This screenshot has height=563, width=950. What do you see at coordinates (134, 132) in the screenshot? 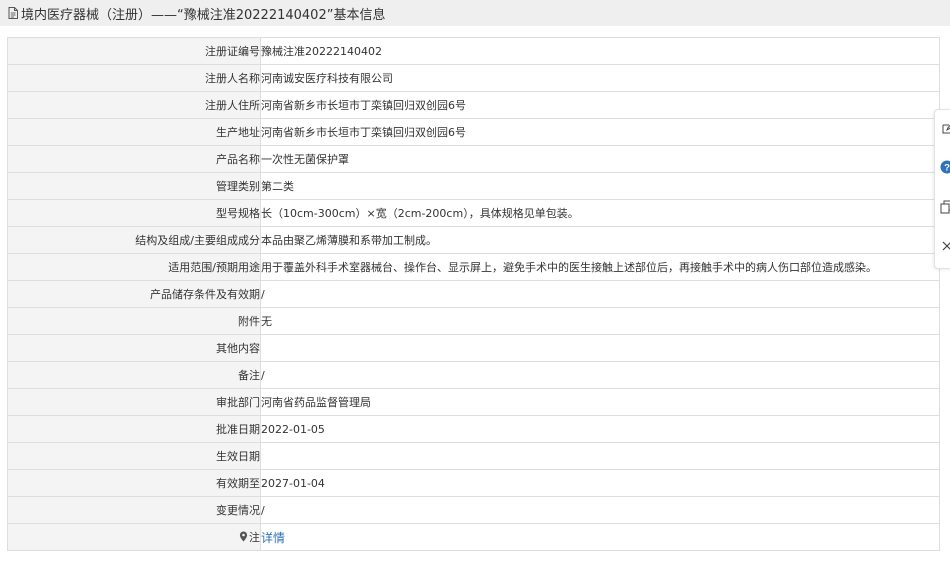
I see `row-label: 生产地址` at bounding box center [134, 132].